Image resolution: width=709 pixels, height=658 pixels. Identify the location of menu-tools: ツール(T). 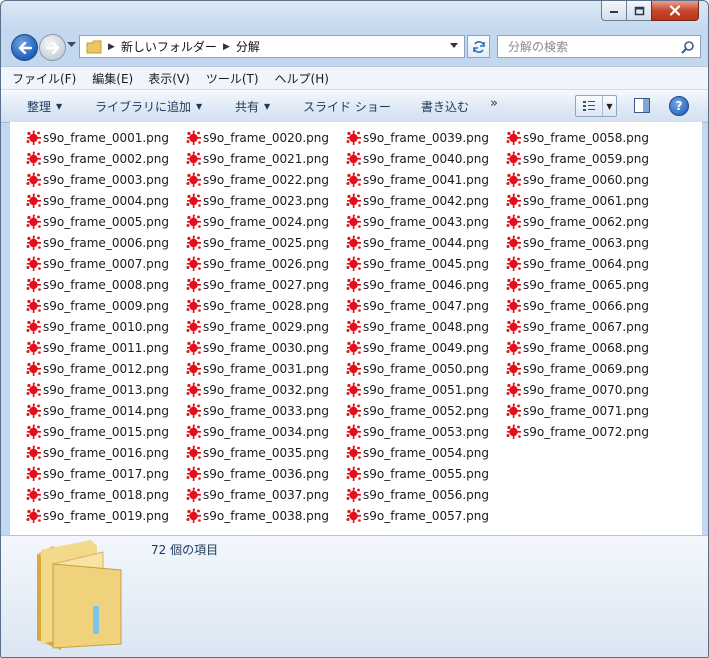
(232, 78).